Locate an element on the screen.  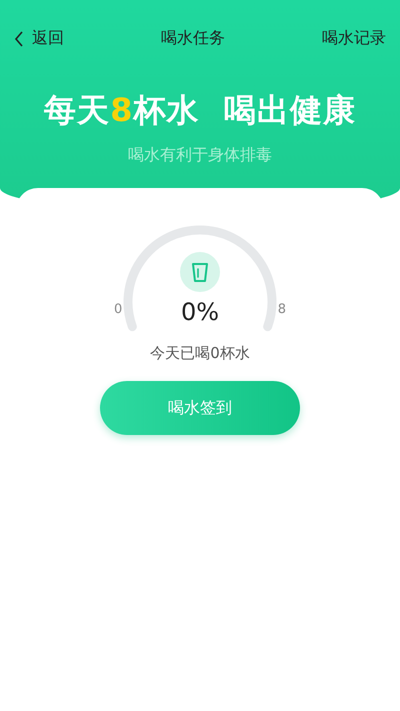
gauge-min-label: 0 is located at coordinates (118, 309).